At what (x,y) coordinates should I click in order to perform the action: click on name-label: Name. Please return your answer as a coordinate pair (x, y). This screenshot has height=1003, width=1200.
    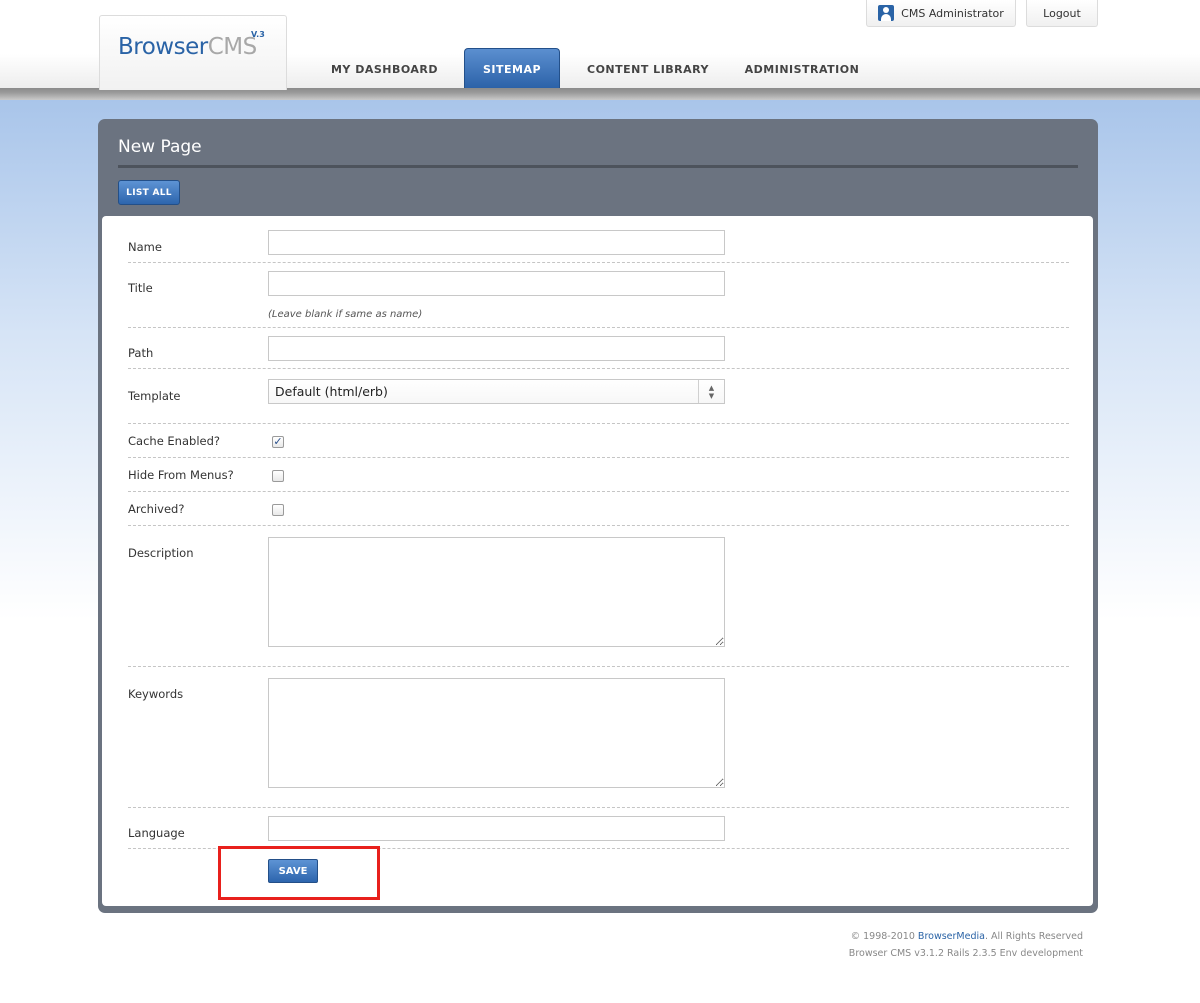
    Looking at the image, I should click on (145, 247).